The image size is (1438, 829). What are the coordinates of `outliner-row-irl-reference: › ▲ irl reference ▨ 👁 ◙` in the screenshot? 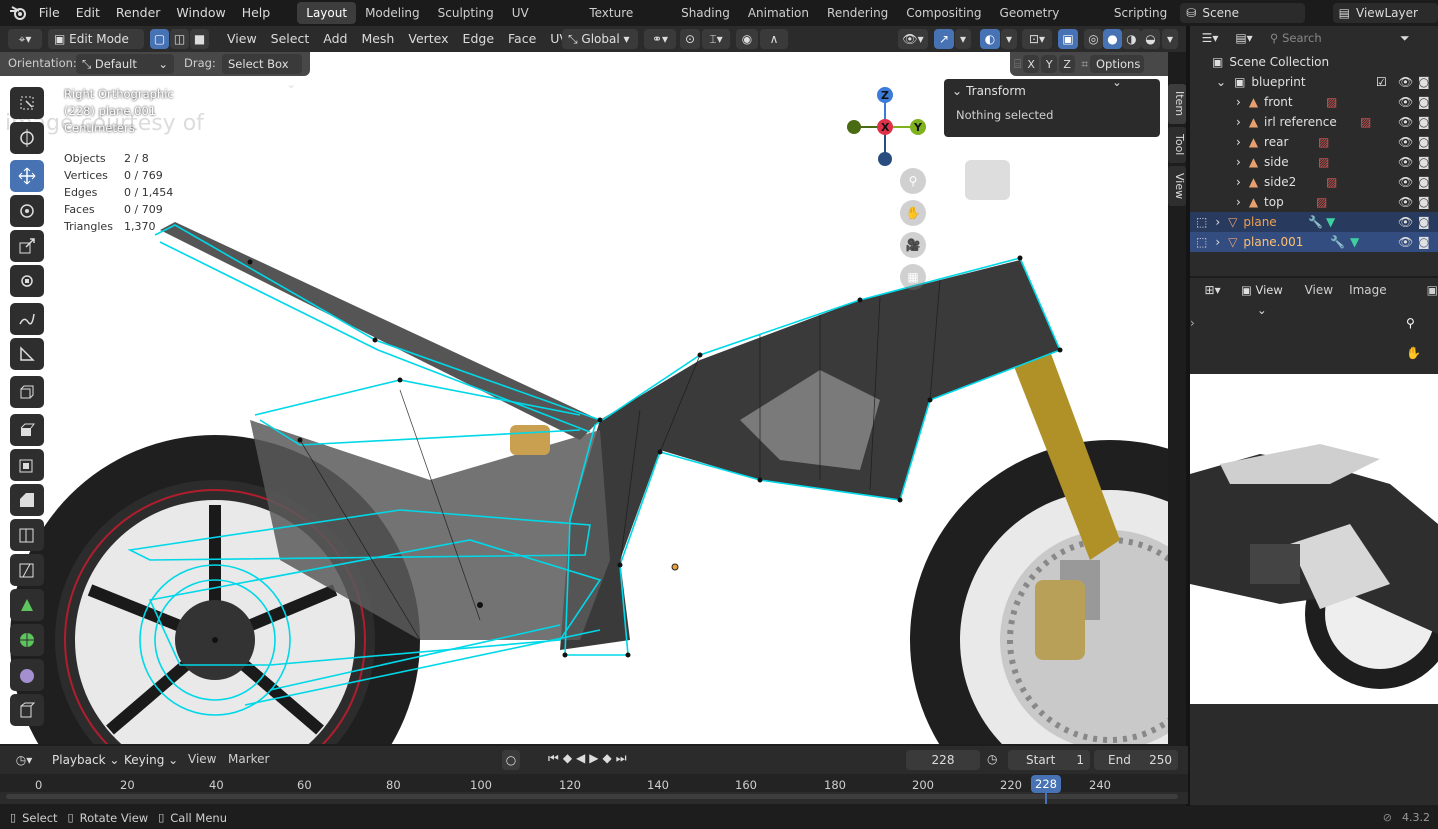 It's located at (1314, 122).